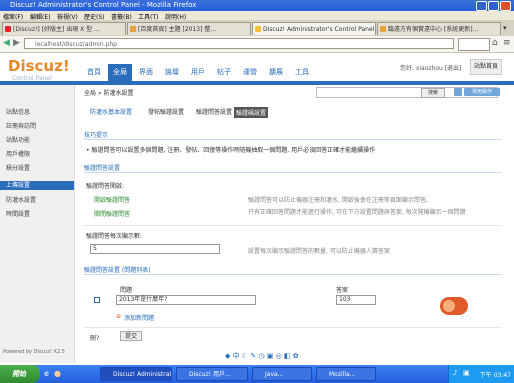 This screenshot has width=514, height=383. Describe the element at coordinates (21, 199) in the screenshot. I see `sidebar-item: 防灌水設置` at that location.